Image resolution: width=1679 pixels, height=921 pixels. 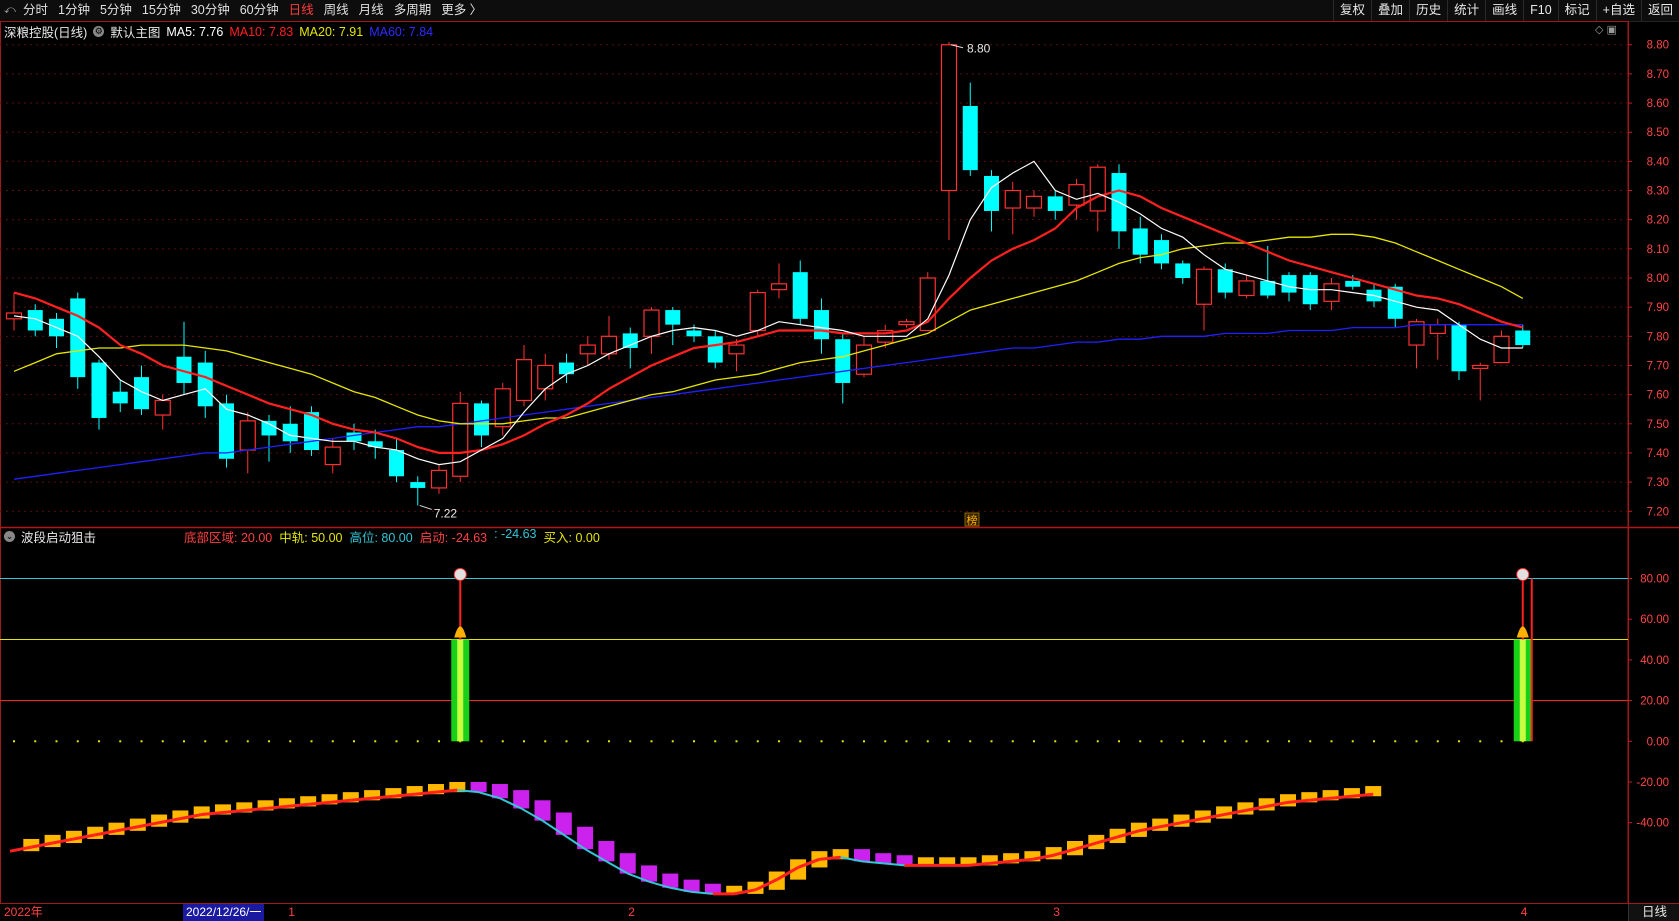 I want to click on signal-bar-highlight, so click(x=460, y=690).